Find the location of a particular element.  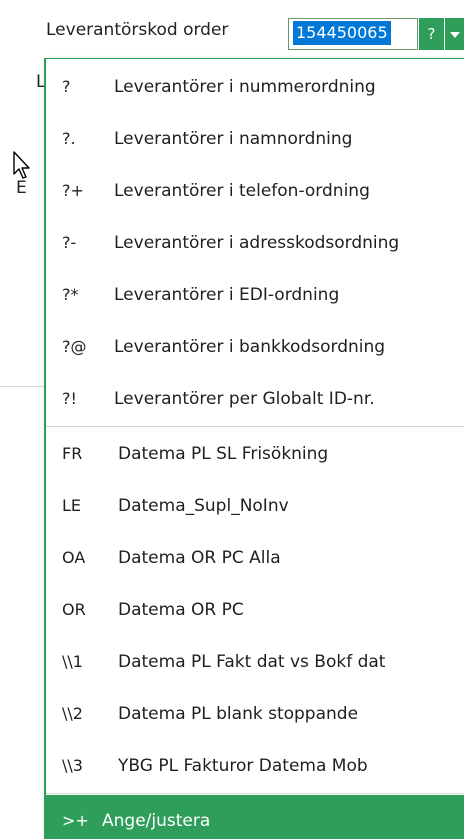

menu-item-code: ?! is located at coordinates (69, 398).